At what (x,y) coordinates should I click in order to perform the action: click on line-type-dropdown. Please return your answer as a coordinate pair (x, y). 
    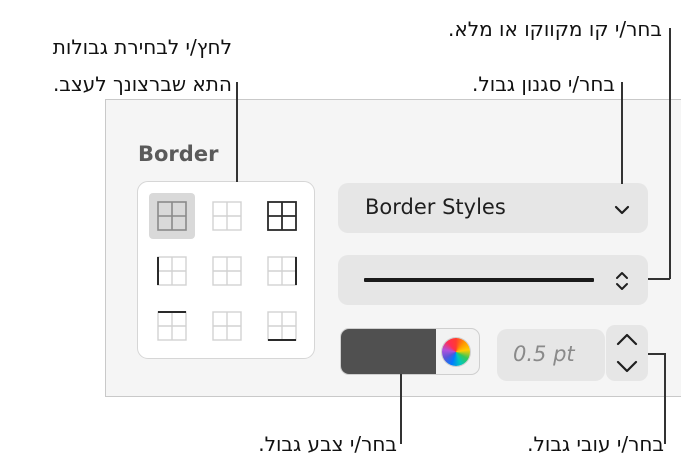
    Looking at the image, I should click on (493, 280).